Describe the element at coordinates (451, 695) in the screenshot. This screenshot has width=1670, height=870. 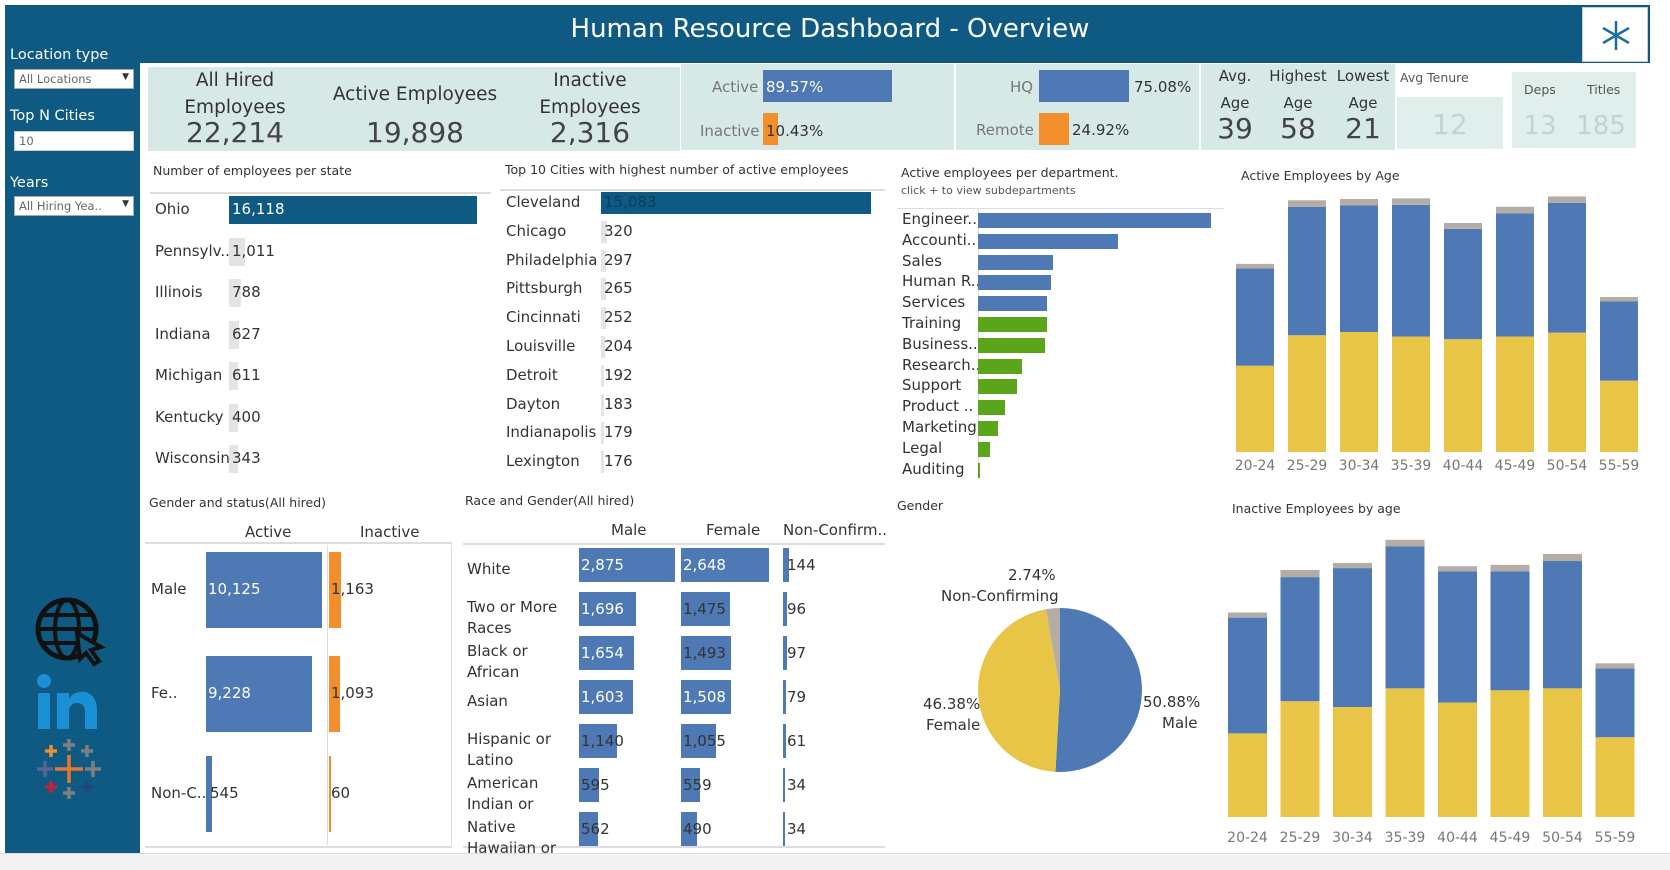
I see `column-divider` at that location.